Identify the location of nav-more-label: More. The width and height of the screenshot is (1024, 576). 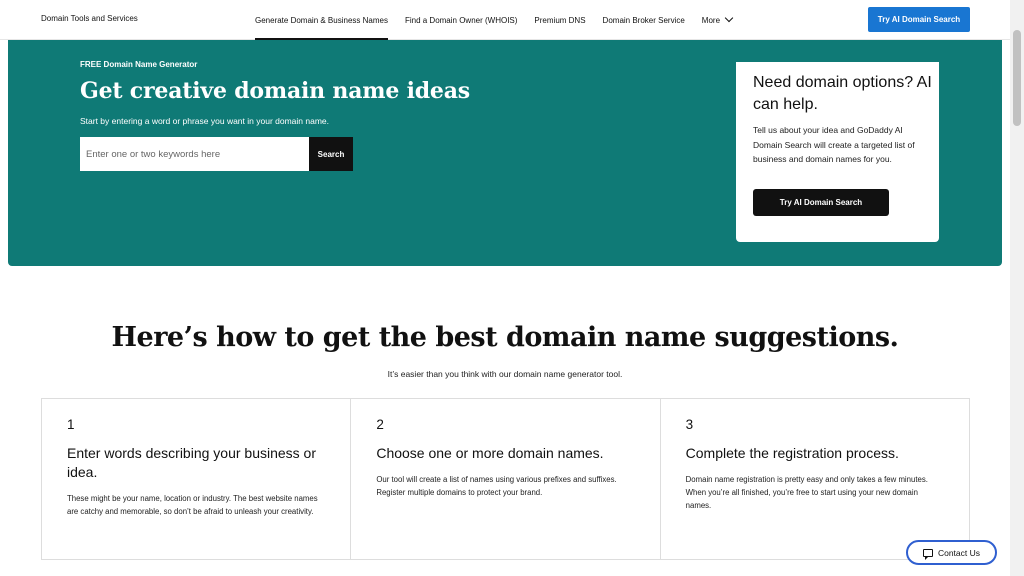
(711, 20).